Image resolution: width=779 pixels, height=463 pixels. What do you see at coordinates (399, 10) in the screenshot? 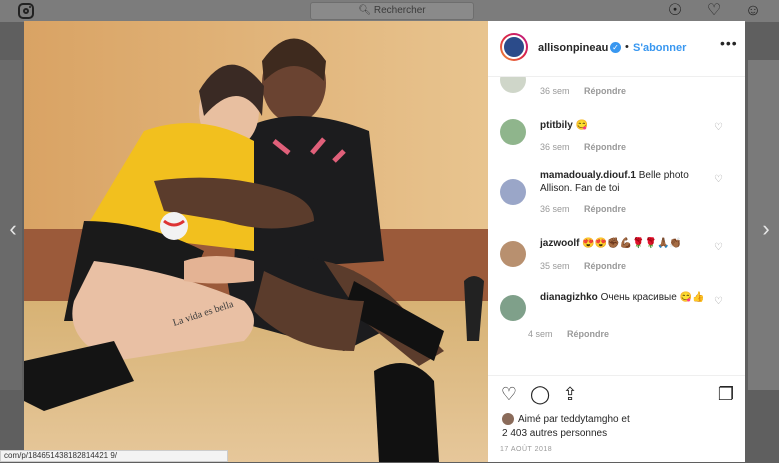
I see `search-placeholder: Rechercher` at bounding box center [399, 10].